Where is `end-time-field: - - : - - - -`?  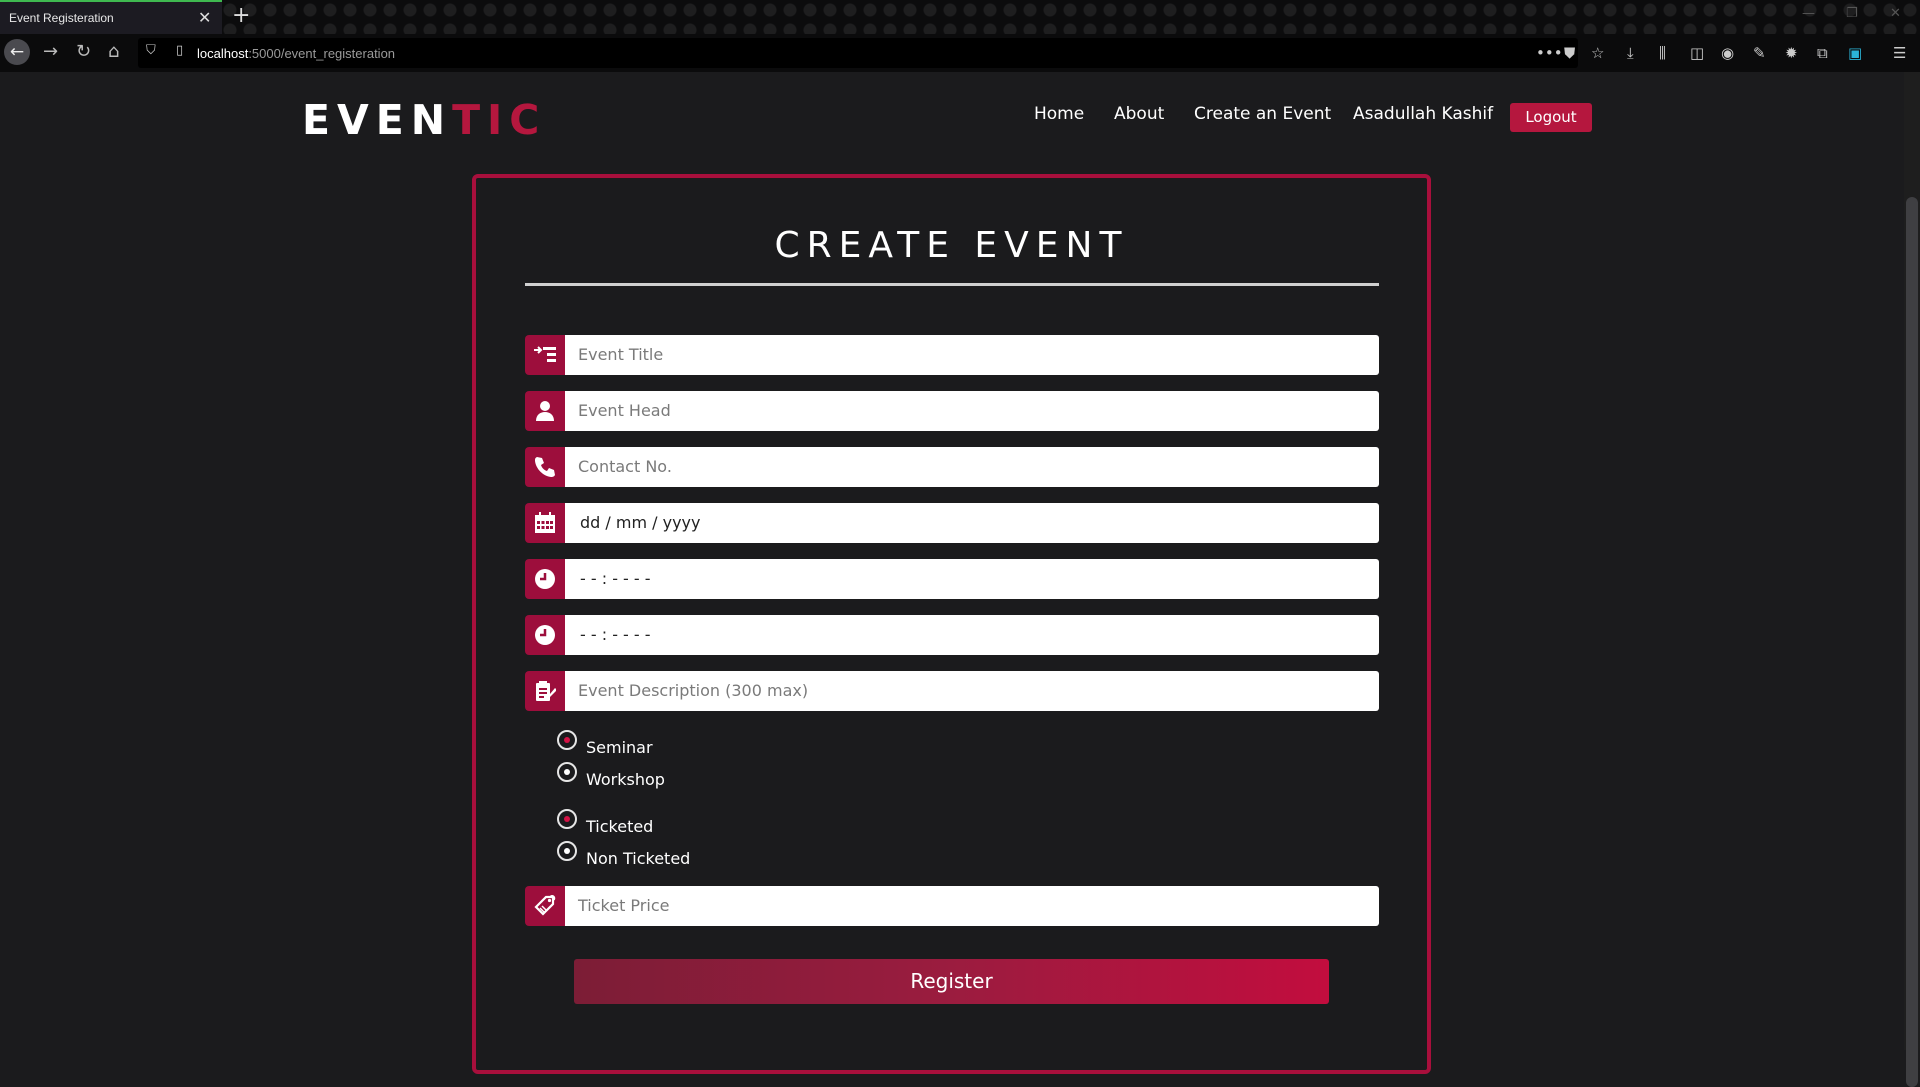 end-time-field: - - : - - - - is located at coordinates (952, 635).